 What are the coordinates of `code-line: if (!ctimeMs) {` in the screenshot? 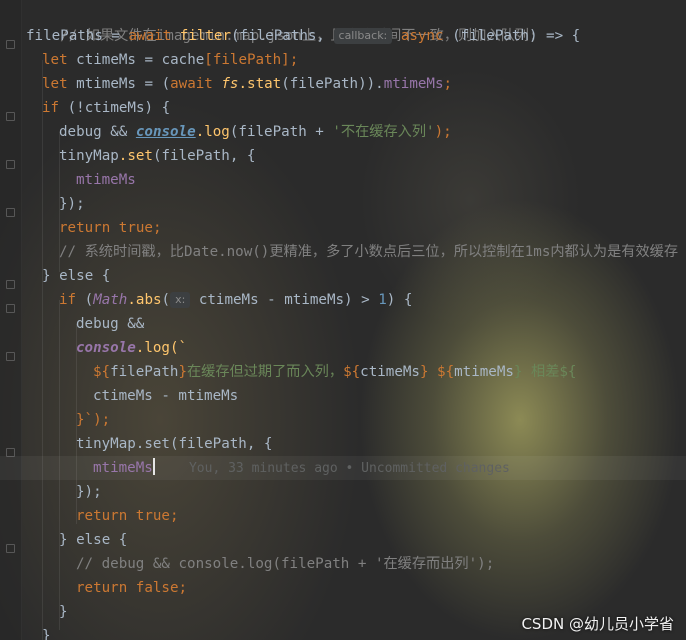 It's located at (106, 108).